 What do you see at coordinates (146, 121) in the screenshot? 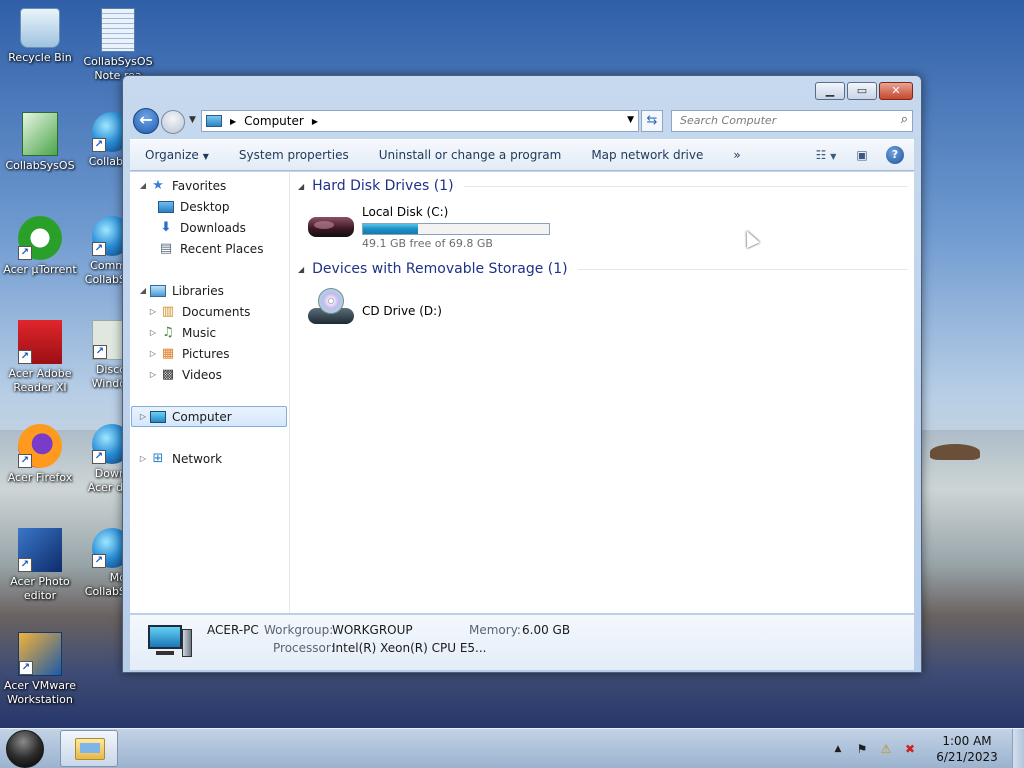
I see `back-button: ←` at bounding box center [146, 121].